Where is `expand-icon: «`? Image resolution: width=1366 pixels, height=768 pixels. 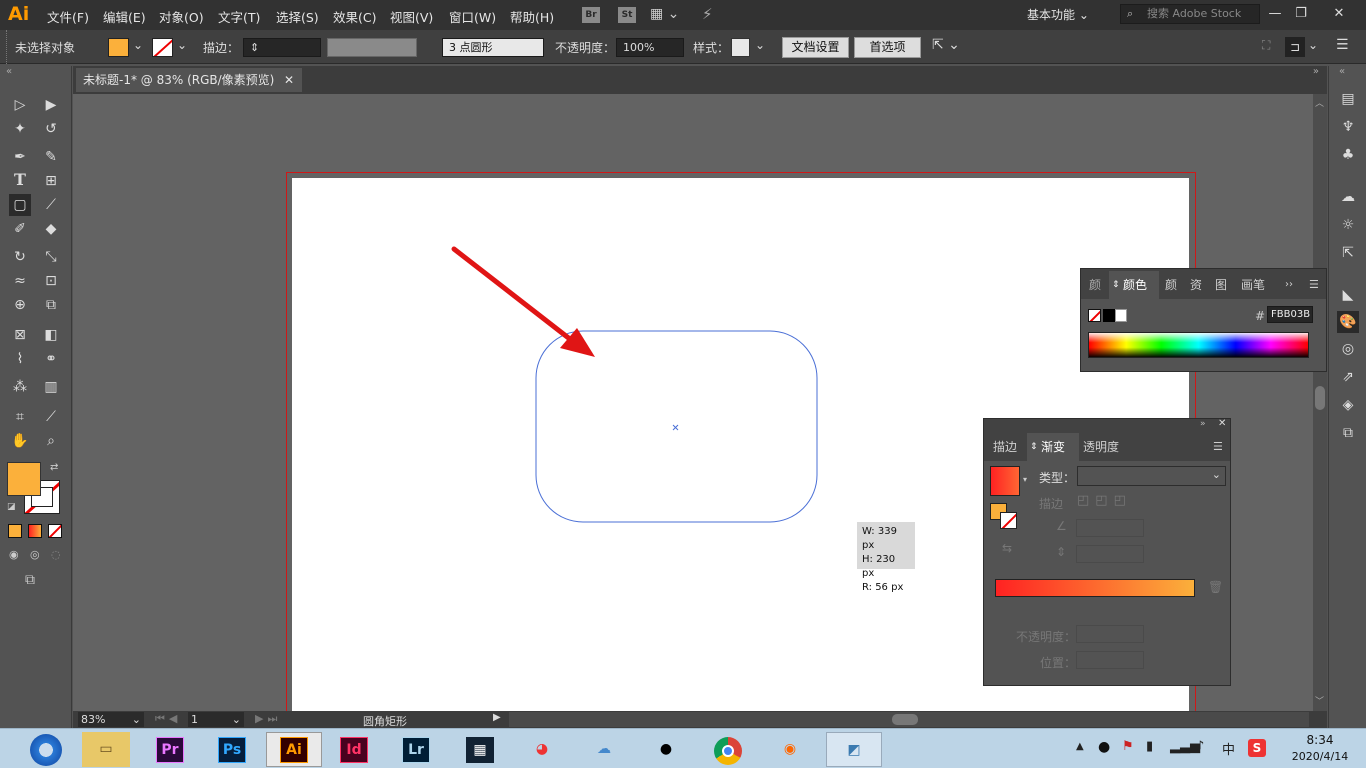
expand-icon: « is located at coordinates (1342, 71).